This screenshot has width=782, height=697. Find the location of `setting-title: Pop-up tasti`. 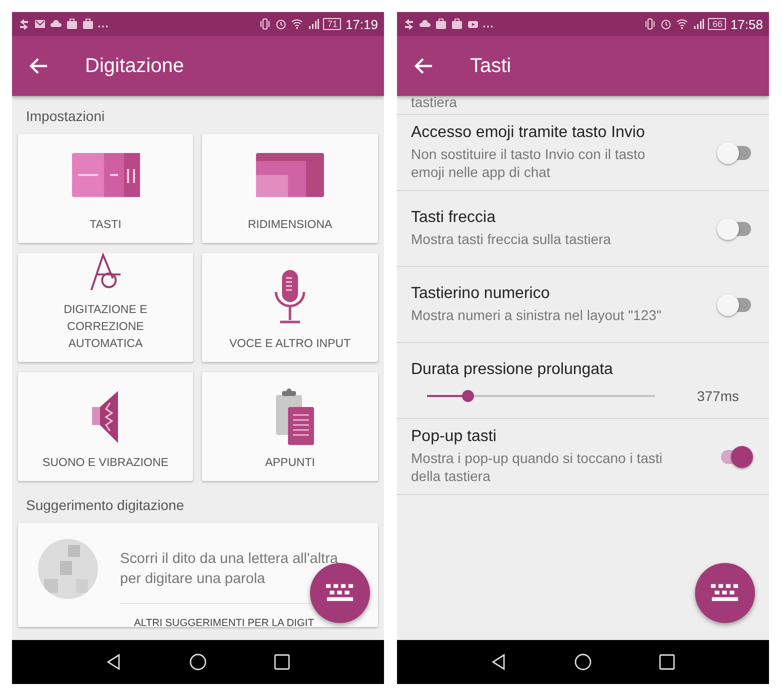

setting-title: Pop-up tasti is located at coordinates (454, 437).